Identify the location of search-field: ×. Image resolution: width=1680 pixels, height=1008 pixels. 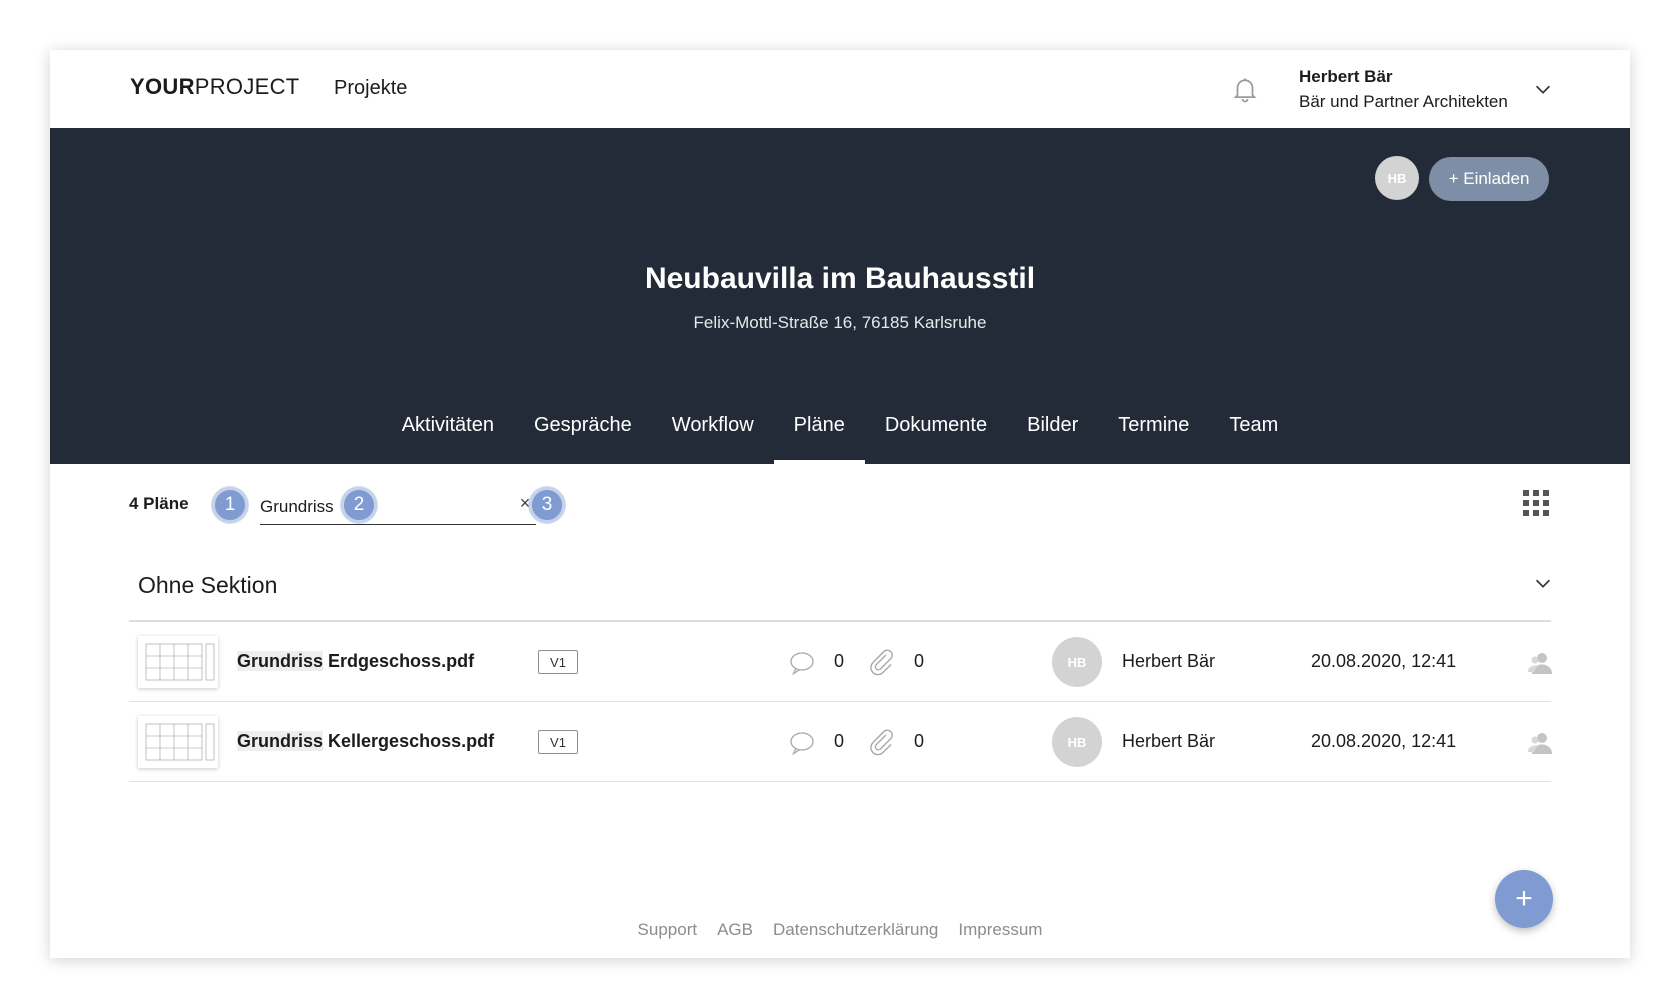
(398, 506).